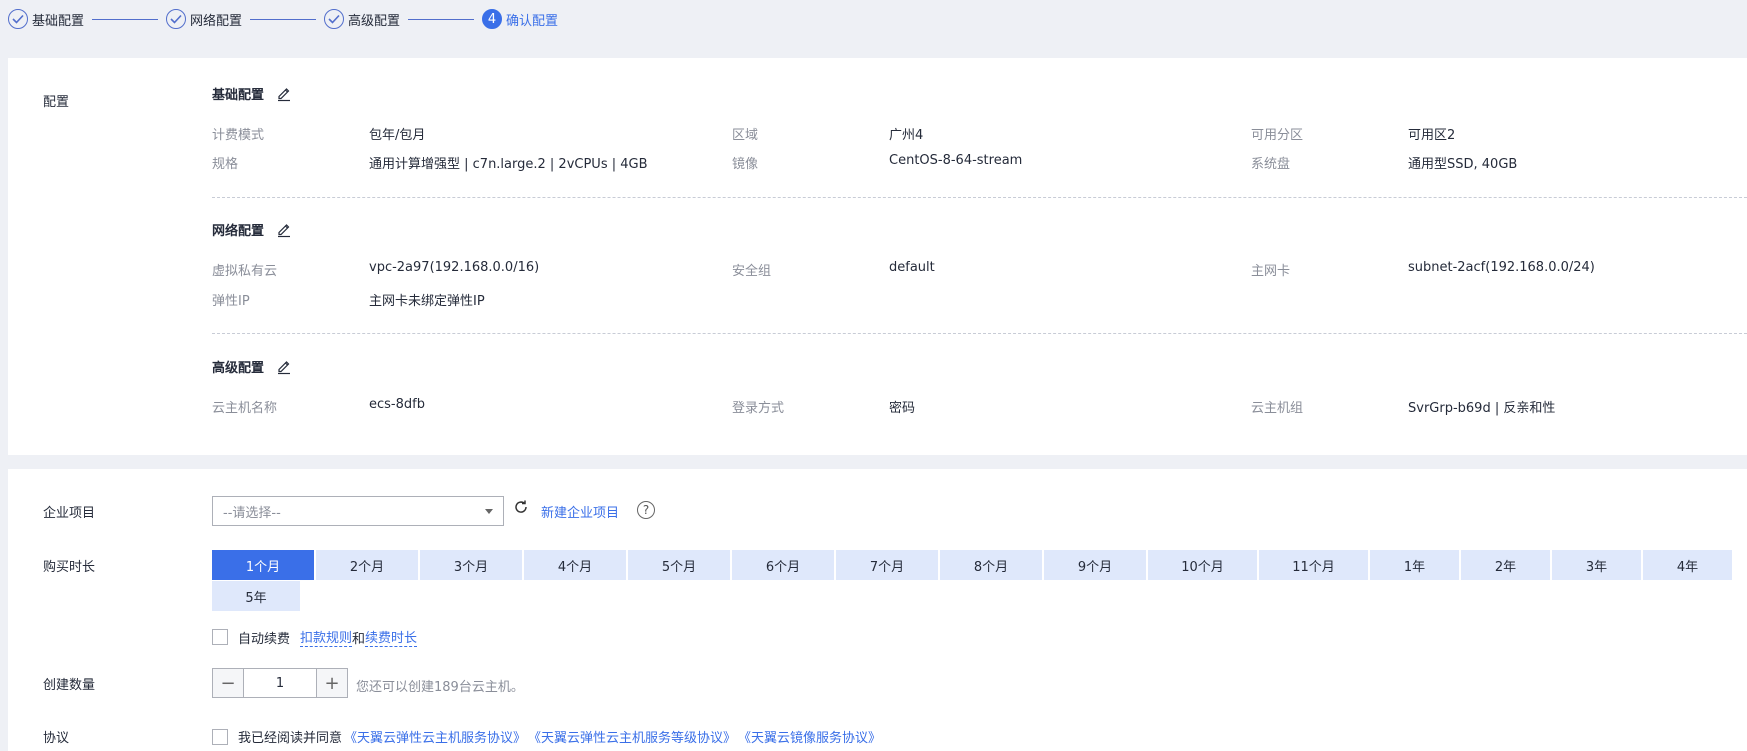  Describe the element at coordinates (956, 160) in the screenshot. I see `field-value: CentOS-8-64-stream` at that location.